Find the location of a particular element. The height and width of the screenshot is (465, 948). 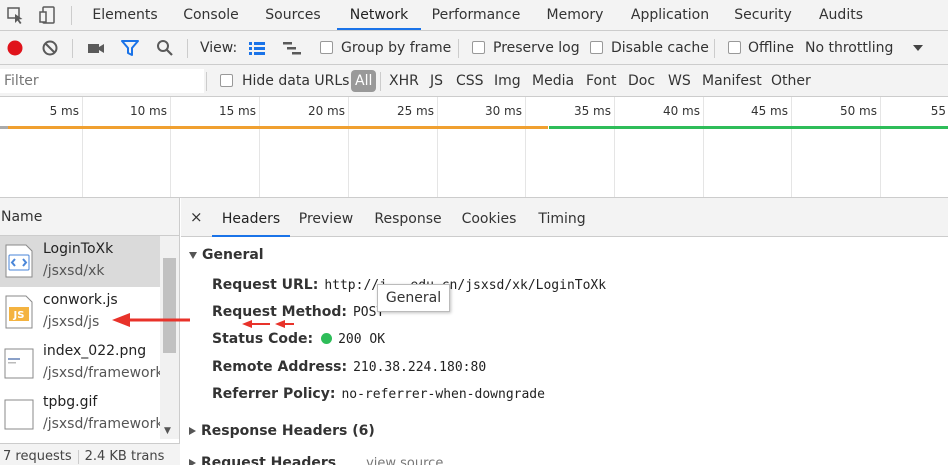

scrollbar-thumb is located at coordinates (169, 305).